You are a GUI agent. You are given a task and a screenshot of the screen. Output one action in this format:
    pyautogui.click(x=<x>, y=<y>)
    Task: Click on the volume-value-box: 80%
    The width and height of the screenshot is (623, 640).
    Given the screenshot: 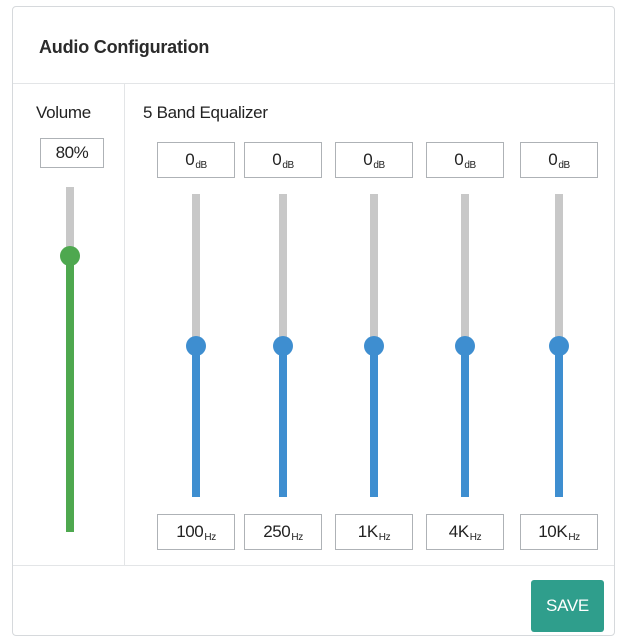 What is the action you would take?
    pyautogui.click(x=72, y=153)
    